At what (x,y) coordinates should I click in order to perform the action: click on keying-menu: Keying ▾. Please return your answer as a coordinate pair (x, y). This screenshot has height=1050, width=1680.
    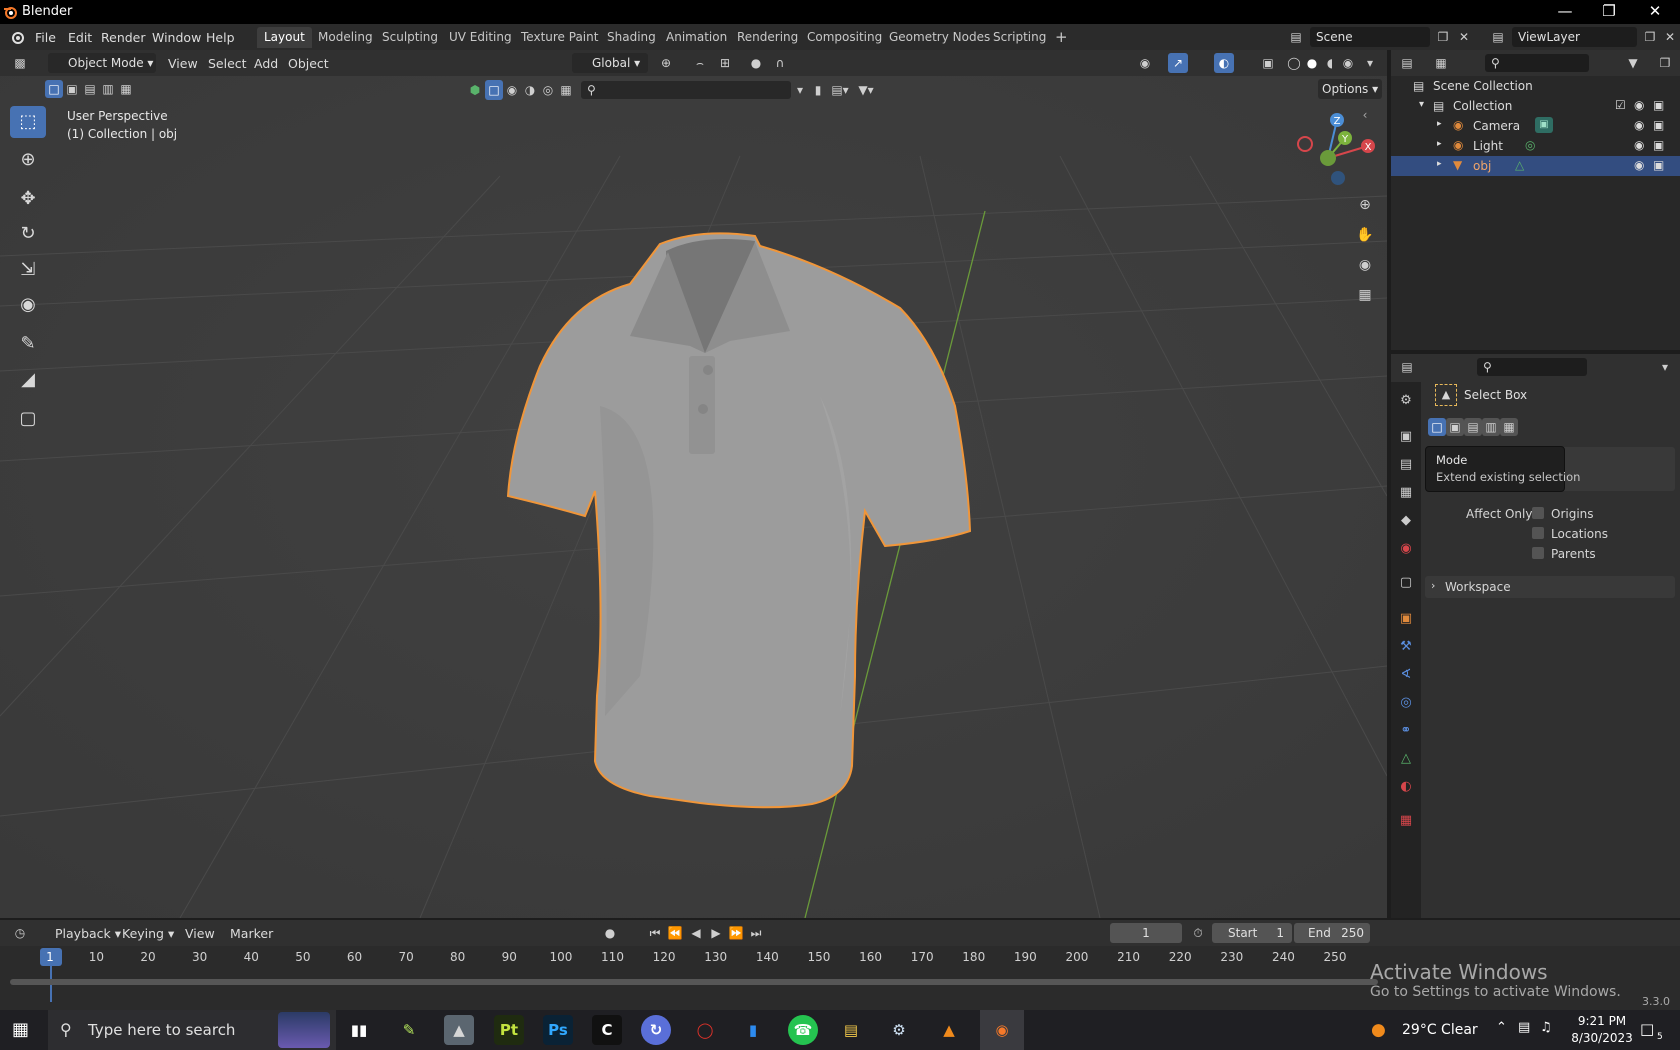
    Looking at the image, I should click on (148, 933).